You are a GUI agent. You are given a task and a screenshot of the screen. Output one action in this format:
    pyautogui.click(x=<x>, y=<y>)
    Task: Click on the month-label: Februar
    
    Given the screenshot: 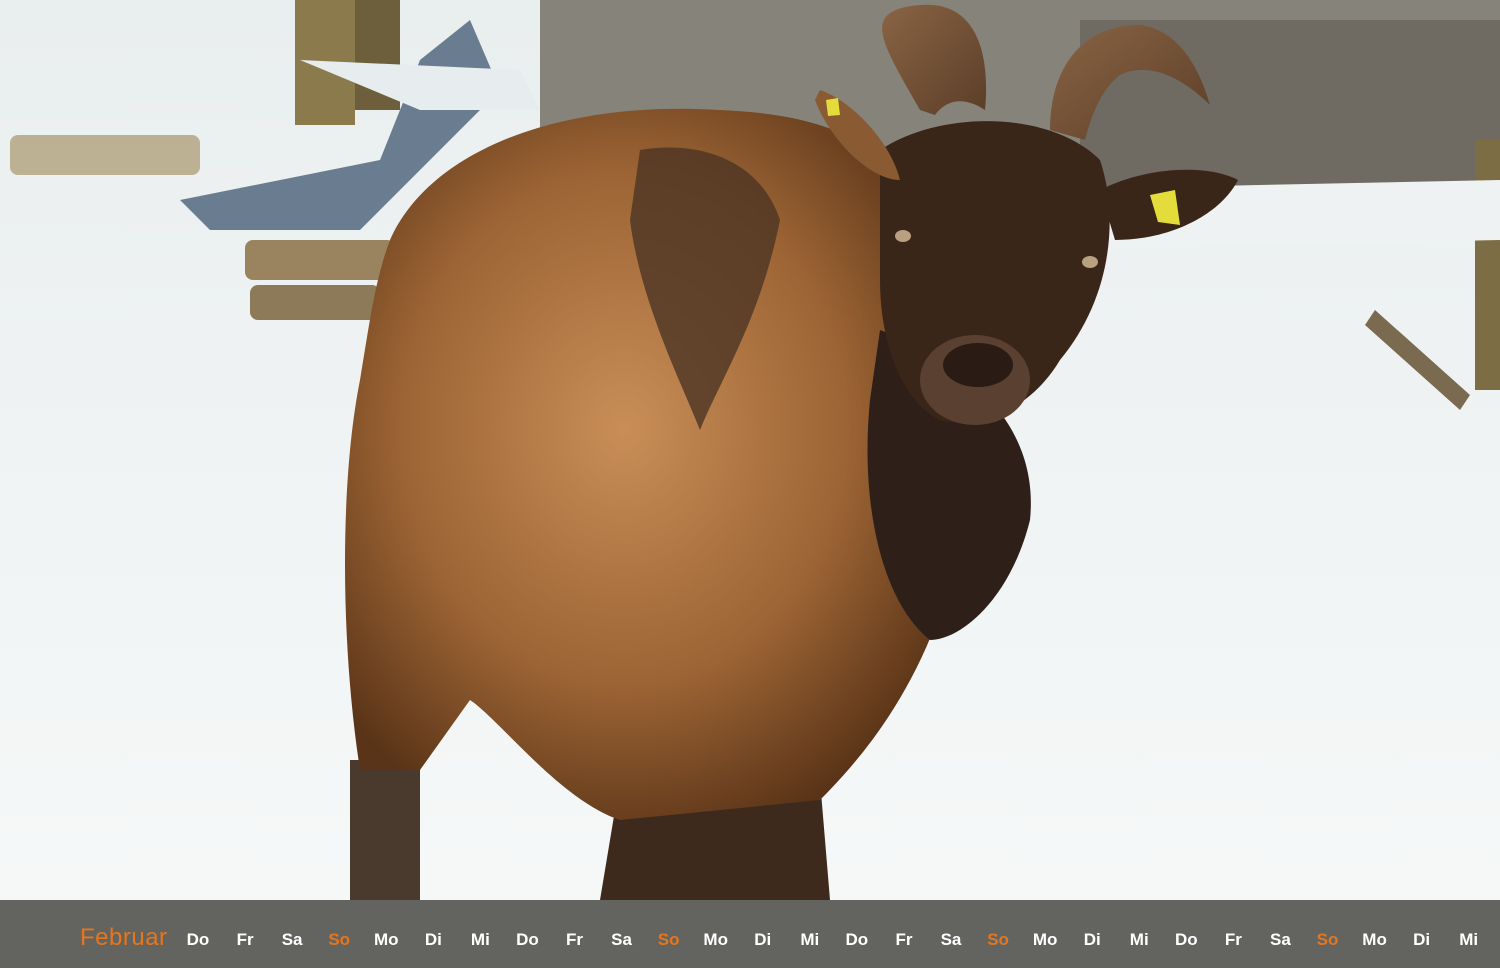 What is the action you would take?
    pyautogui.click(x=124, y=937)
    